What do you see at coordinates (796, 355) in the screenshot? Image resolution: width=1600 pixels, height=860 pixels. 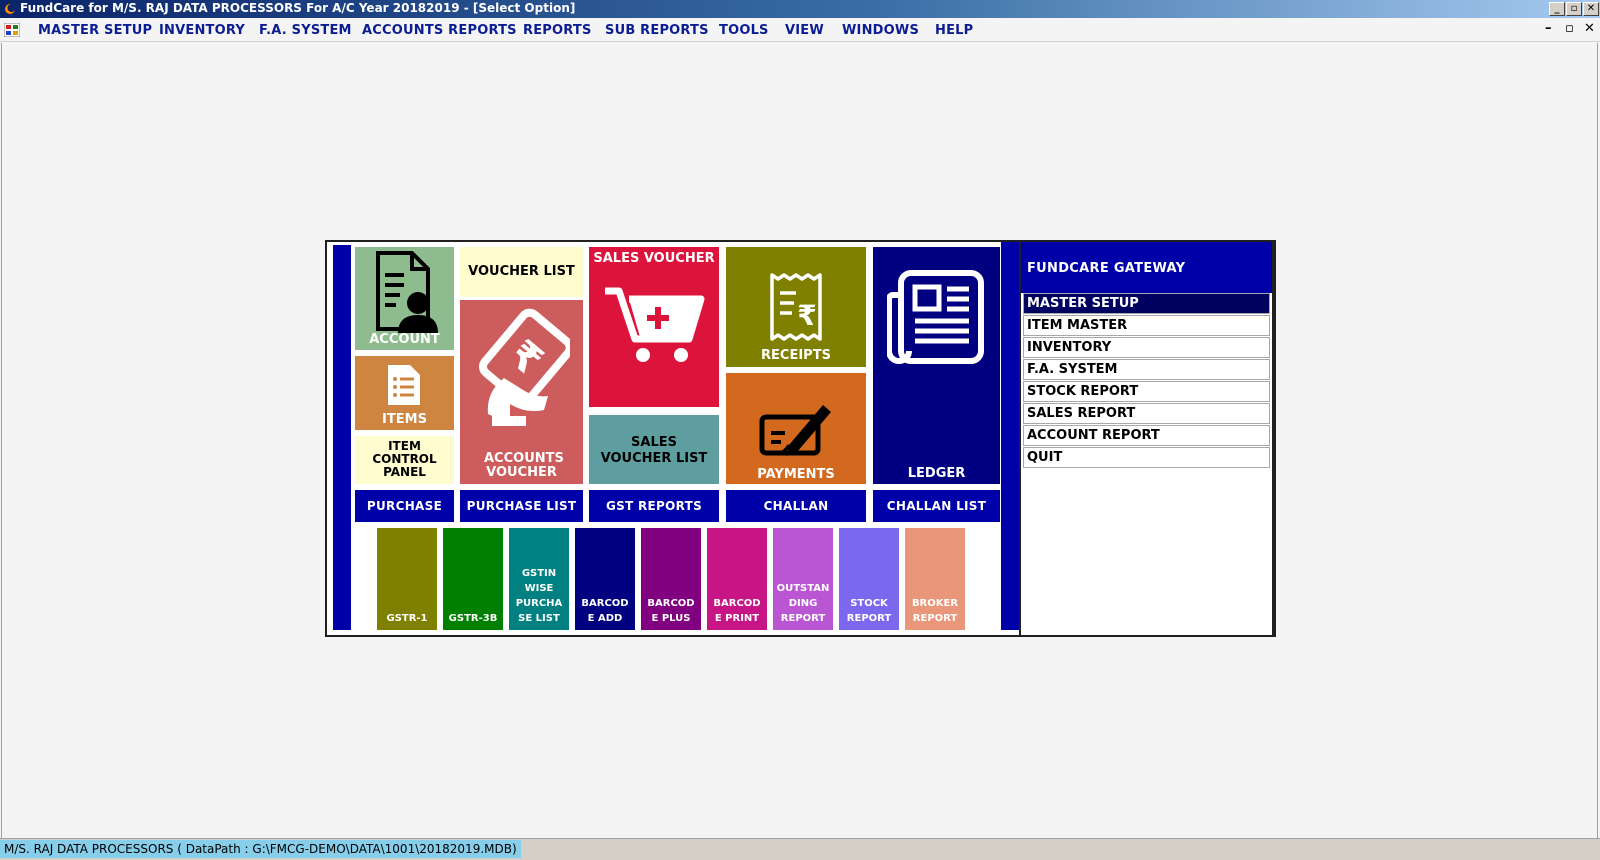 I see `tile-receipts-label: RECEIPTS` at bounding box center [796, 355].